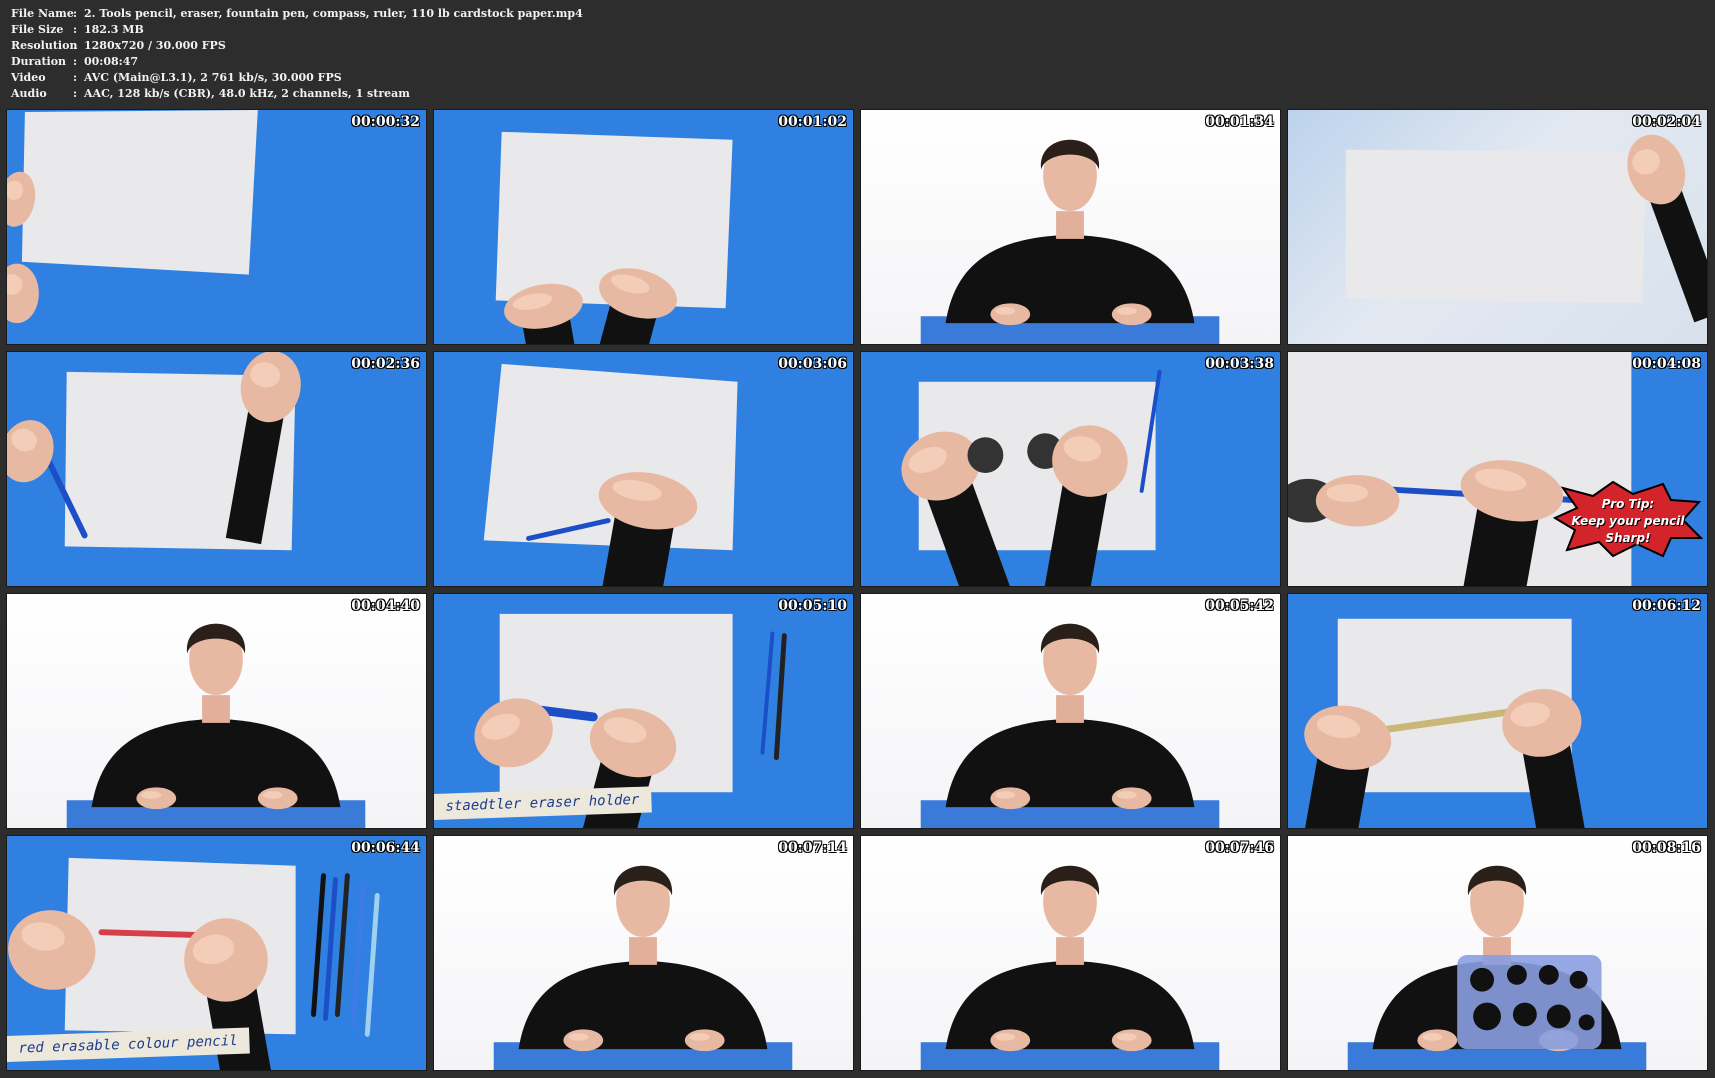  I want to click on info-label: File Name, so click(42, 13).